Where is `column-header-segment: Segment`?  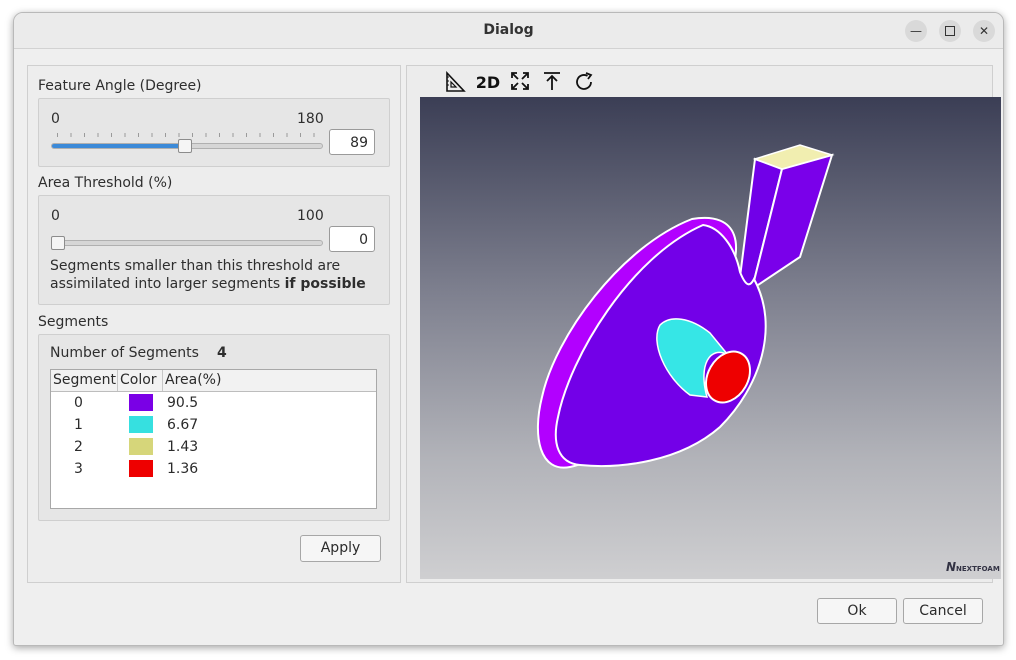 column-header-segment: Segment is located at coordinates (84, 380).